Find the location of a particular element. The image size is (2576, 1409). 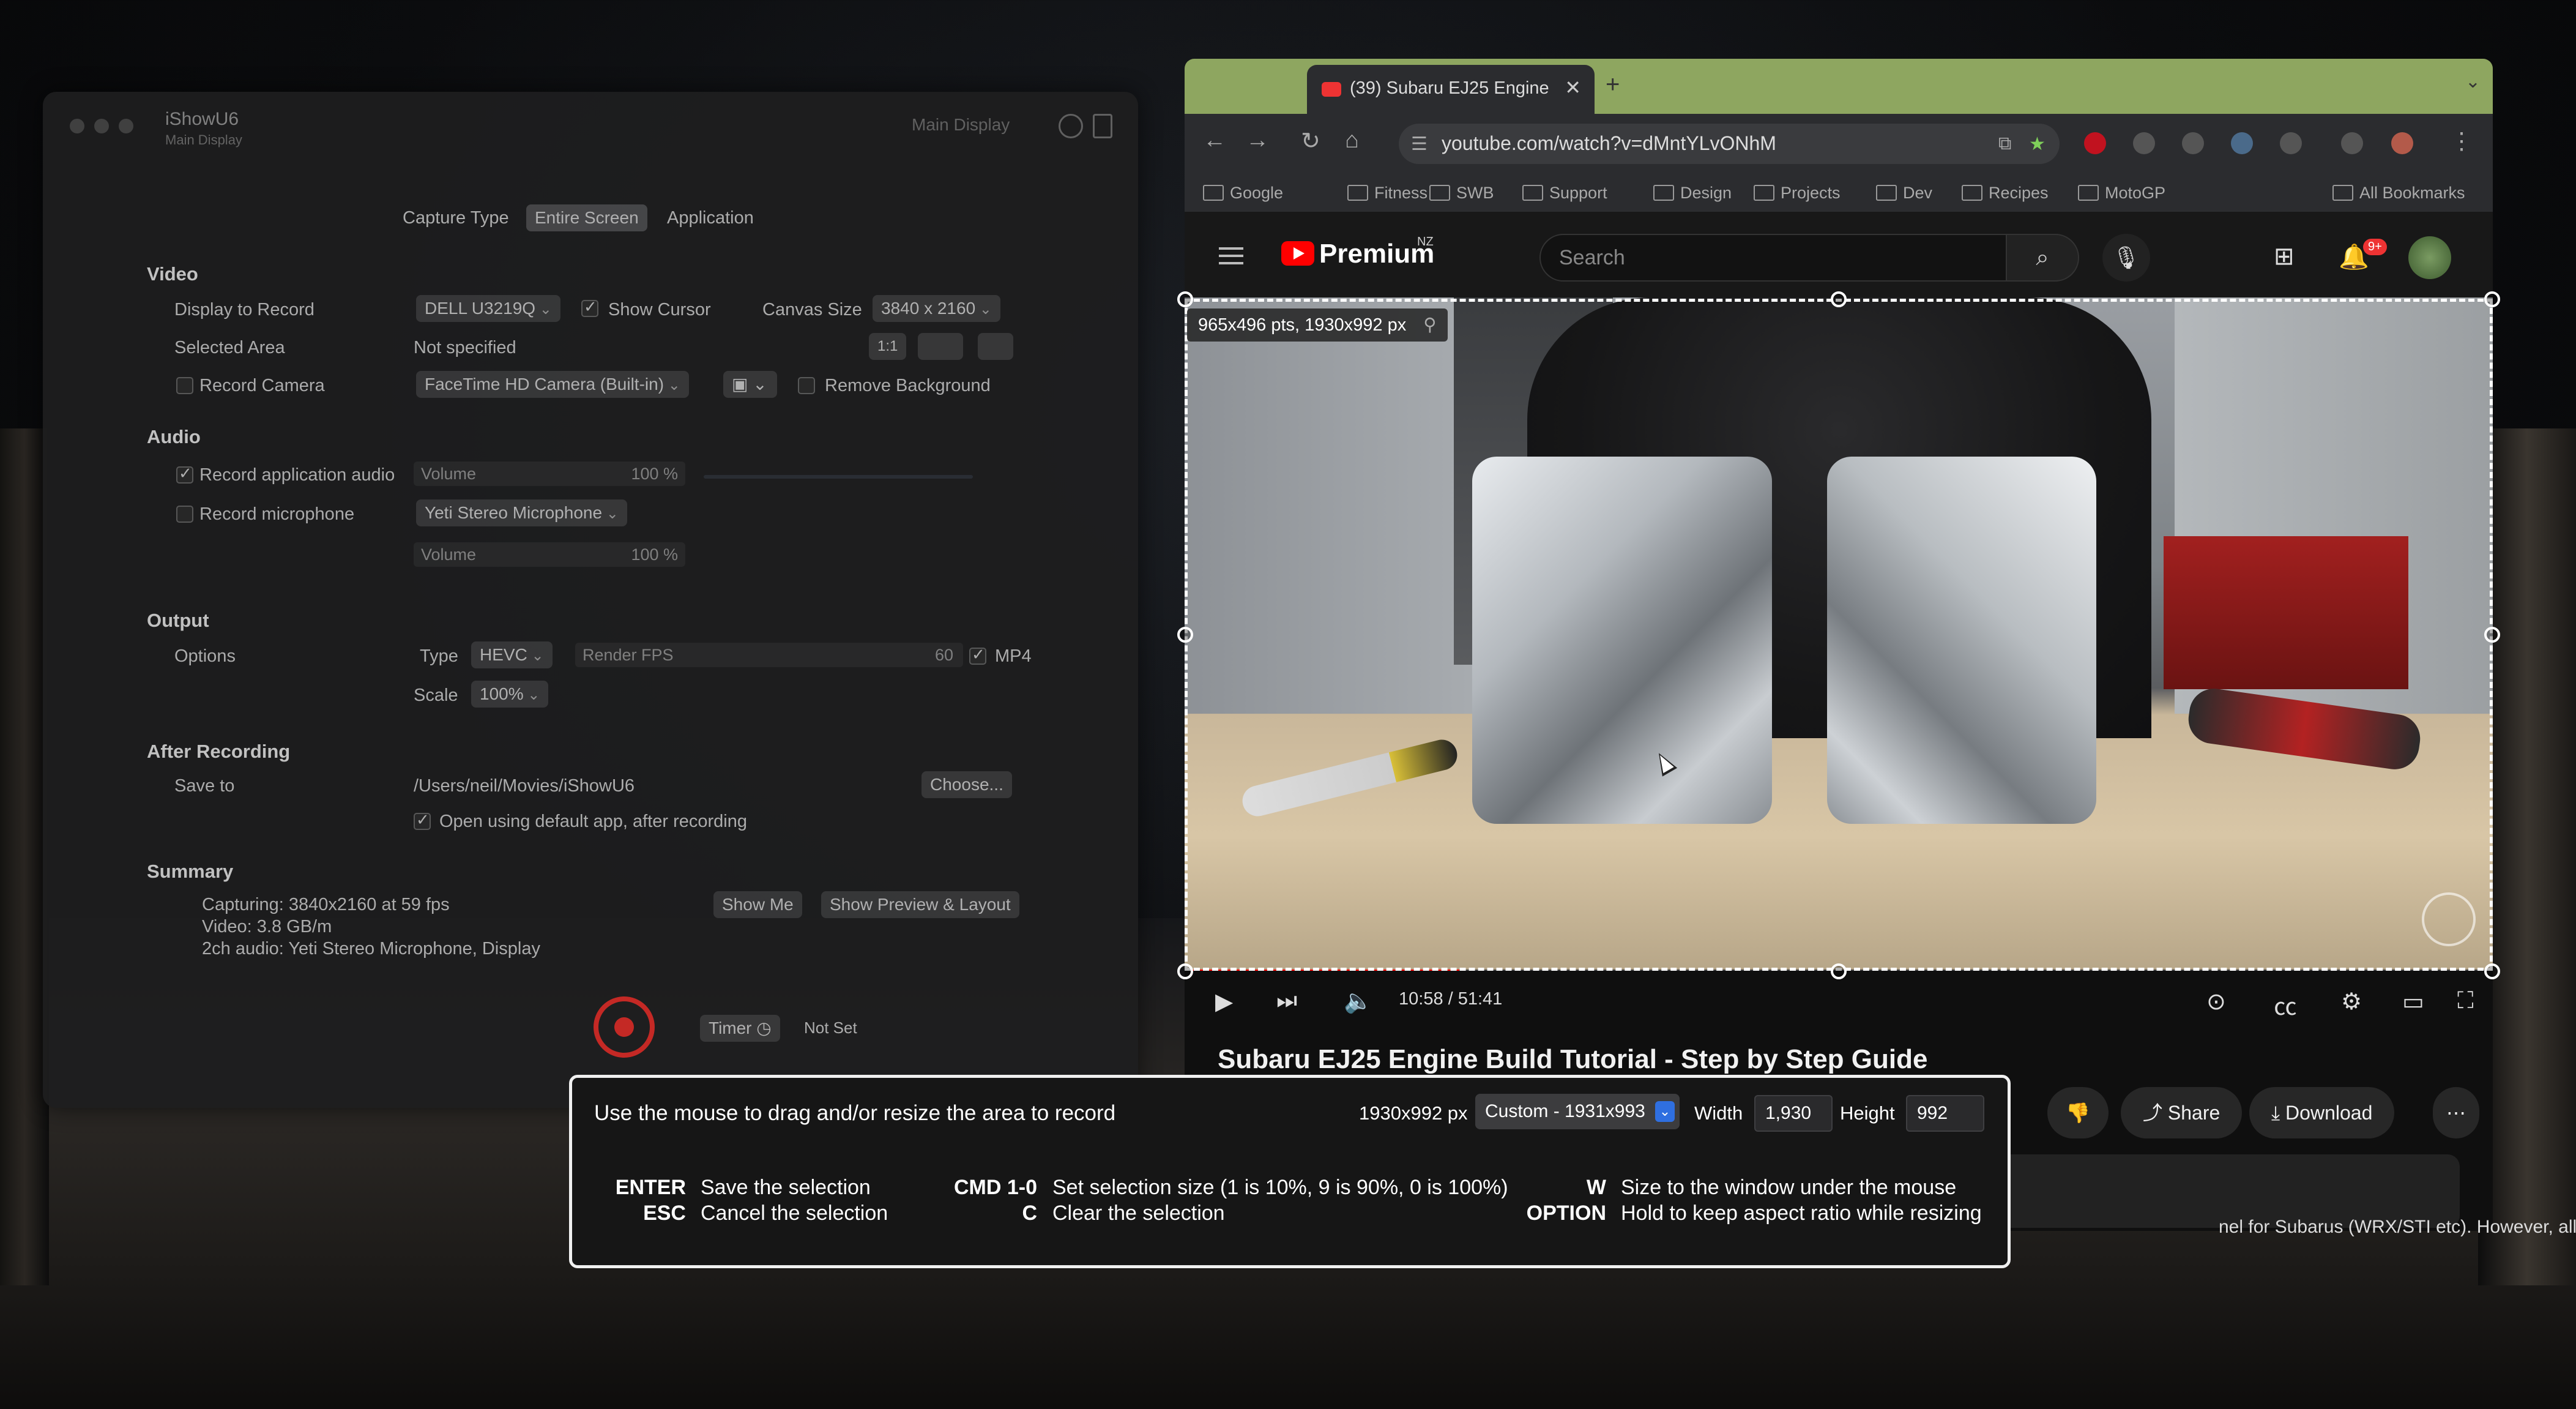

tab-entire-screen: Entire Screen is located at coordinates (586, 217).